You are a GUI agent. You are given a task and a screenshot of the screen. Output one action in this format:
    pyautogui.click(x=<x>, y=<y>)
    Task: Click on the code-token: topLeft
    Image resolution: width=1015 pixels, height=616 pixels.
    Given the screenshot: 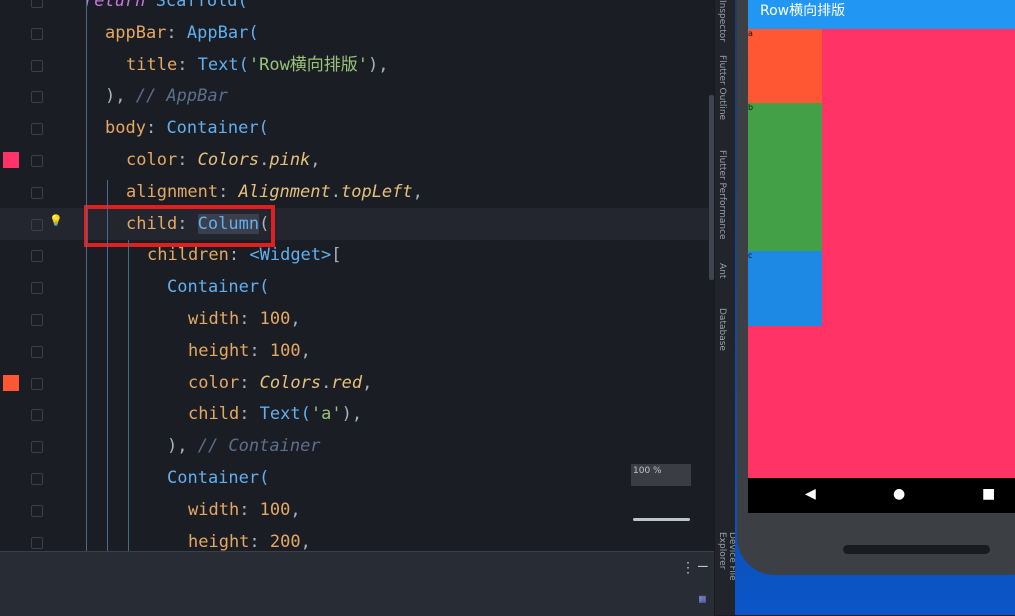 What is the action you would take?
    pyautogui.click(x=376, y=191)
    